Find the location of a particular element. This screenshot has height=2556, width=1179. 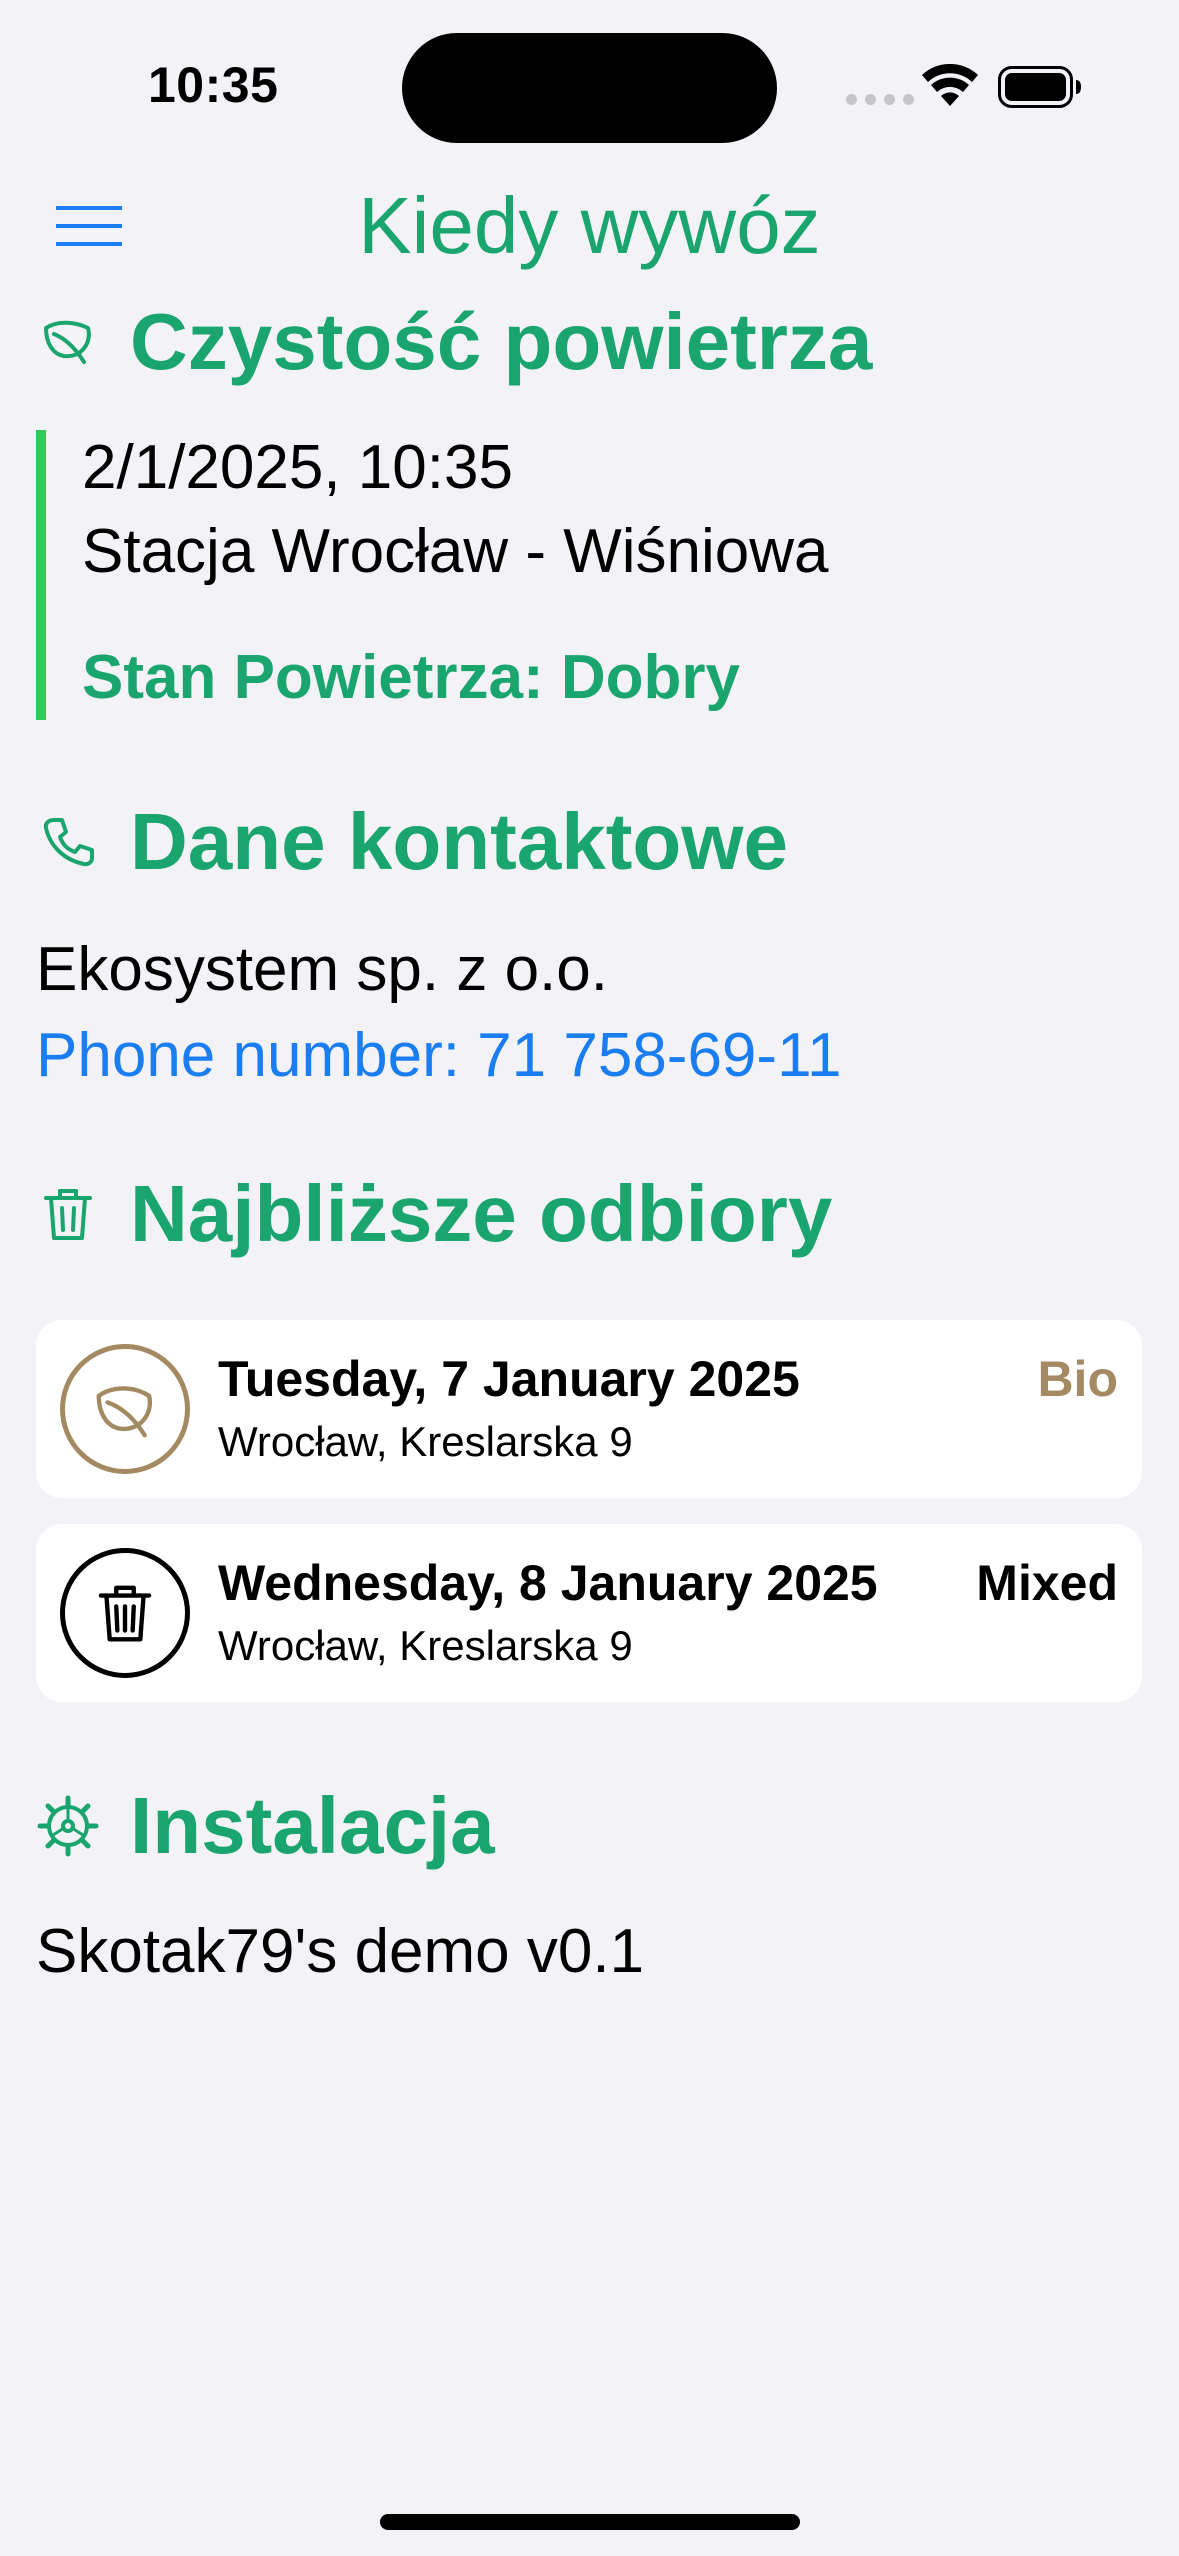

installation-header: Instalacja is located at coordinates (265, 1826).